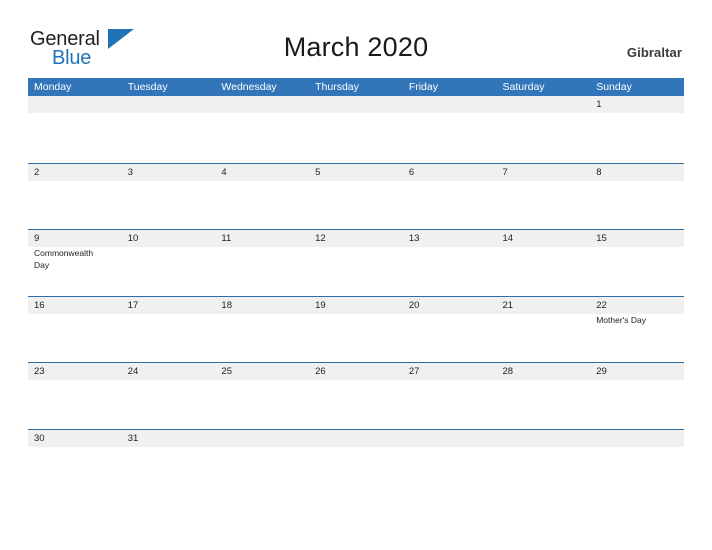 Image resolution: width=712 pixels, height=550 pixels. Describe the element at coordinates (654, 52) in the screenshot. I see `region-label: Gibraltar` at that location.